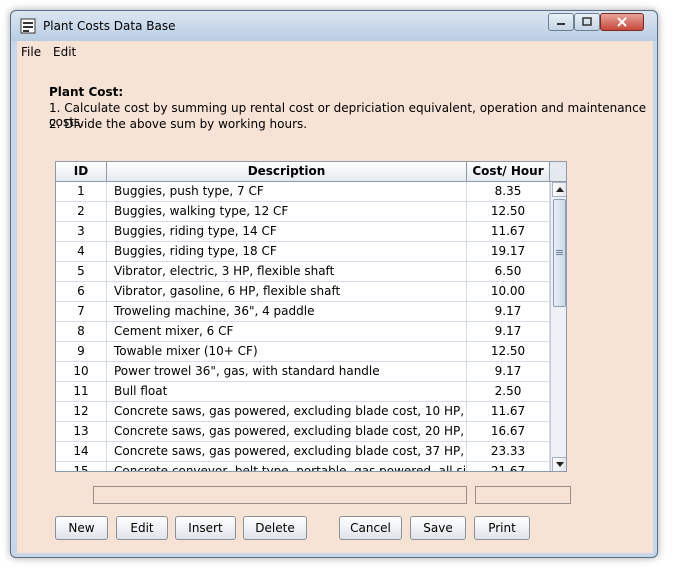  I want to click on cell-id: 8, so click(81, 331).